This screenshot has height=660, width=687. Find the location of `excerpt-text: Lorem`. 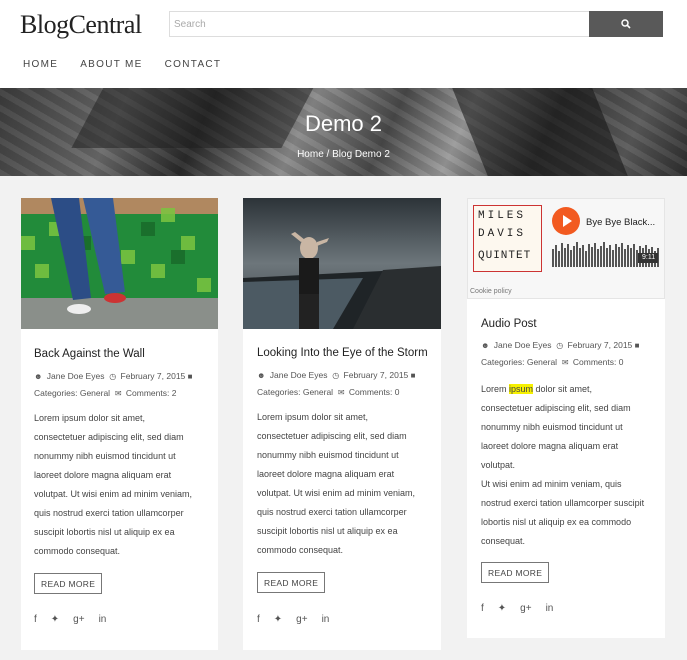

excerpt-text: Lorem is located at coordinates (495, 389).